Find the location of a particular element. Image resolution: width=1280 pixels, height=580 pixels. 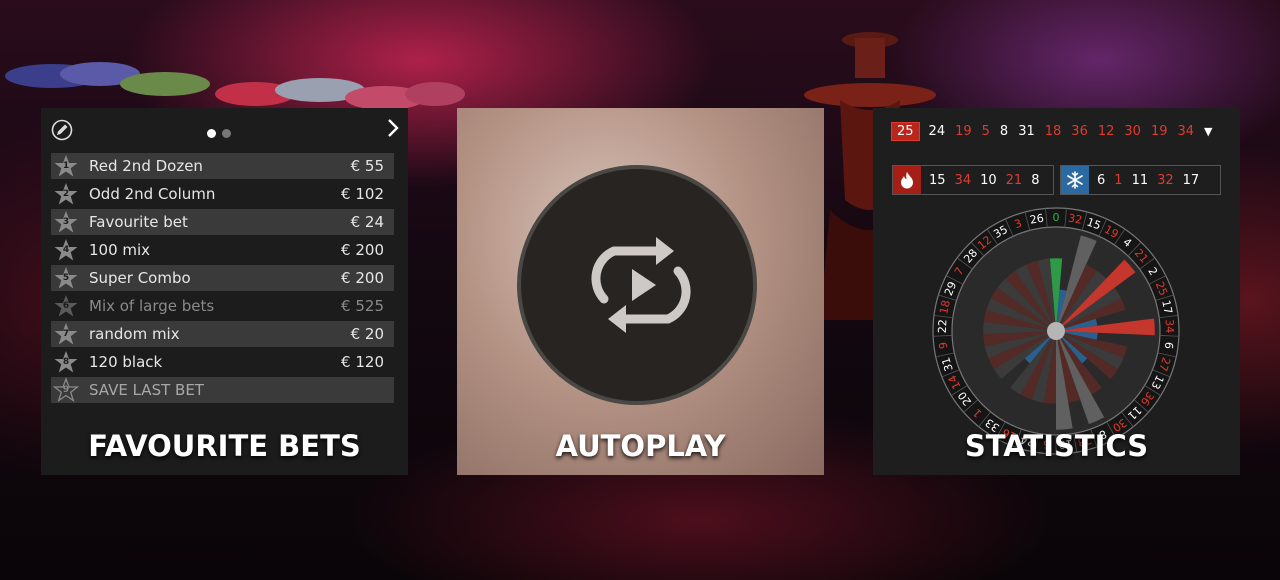

favourite-bets-header is located at coordinates (224, 128).